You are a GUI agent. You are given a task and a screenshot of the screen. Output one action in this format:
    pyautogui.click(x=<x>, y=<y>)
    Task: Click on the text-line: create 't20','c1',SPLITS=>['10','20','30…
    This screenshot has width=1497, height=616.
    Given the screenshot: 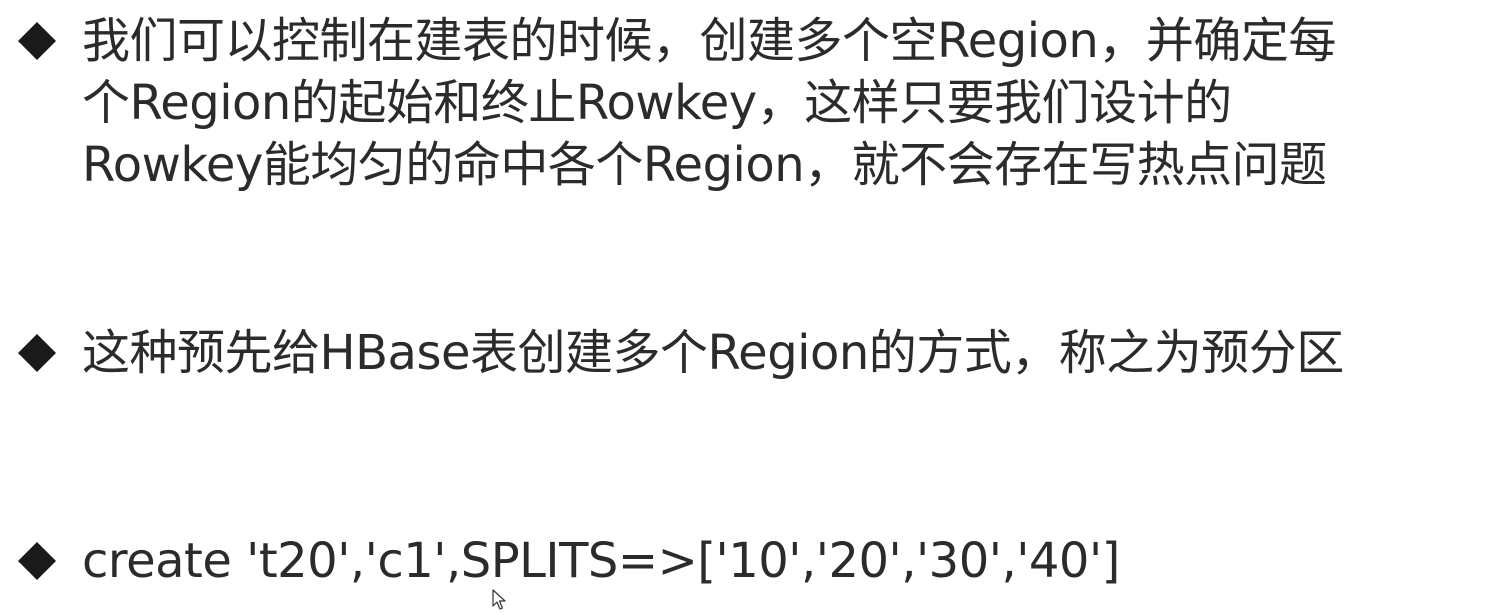 What is the action you would take?
    pyautogui.click(x=601, y=561)
    